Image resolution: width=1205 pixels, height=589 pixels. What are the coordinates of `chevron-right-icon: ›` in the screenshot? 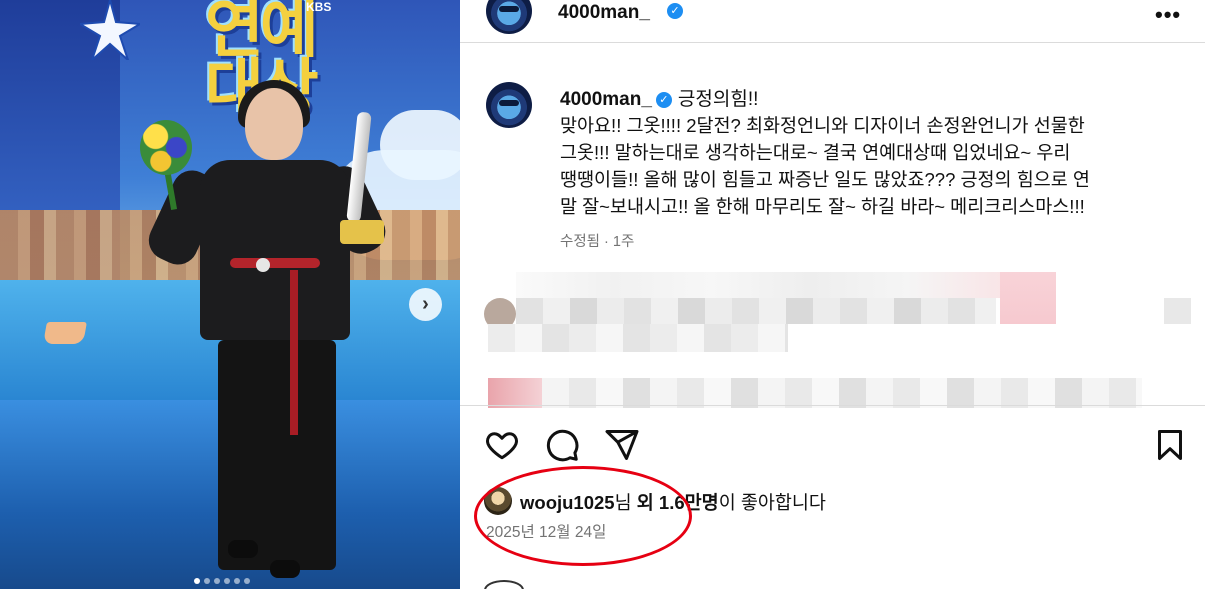 It's located at (425, 304).